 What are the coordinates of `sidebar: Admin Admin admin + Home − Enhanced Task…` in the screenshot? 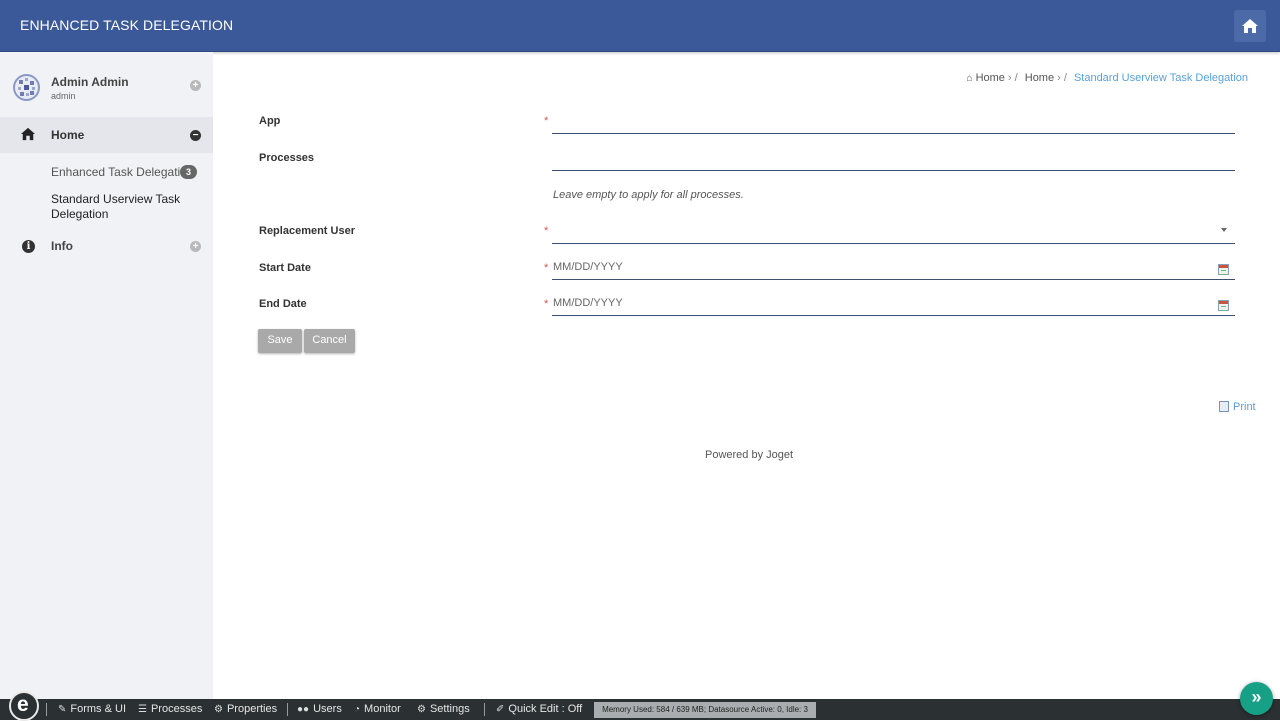 It's located at (106, 375).